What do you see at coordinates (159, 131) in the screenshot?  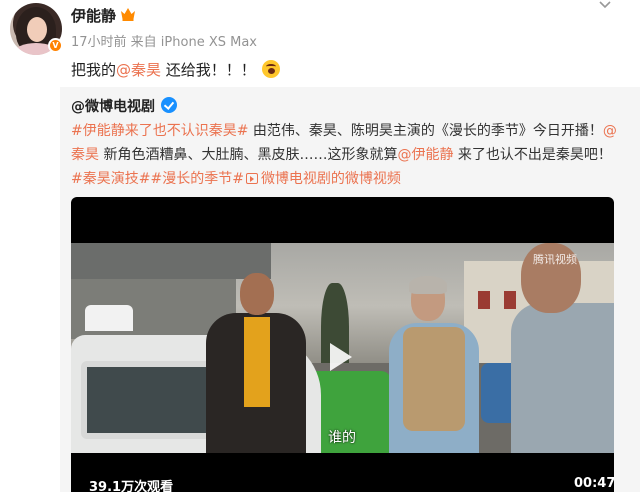 I see `hashtag-link: #伊能静来了也不认识秦昊#` at bounding box center [159, 131].